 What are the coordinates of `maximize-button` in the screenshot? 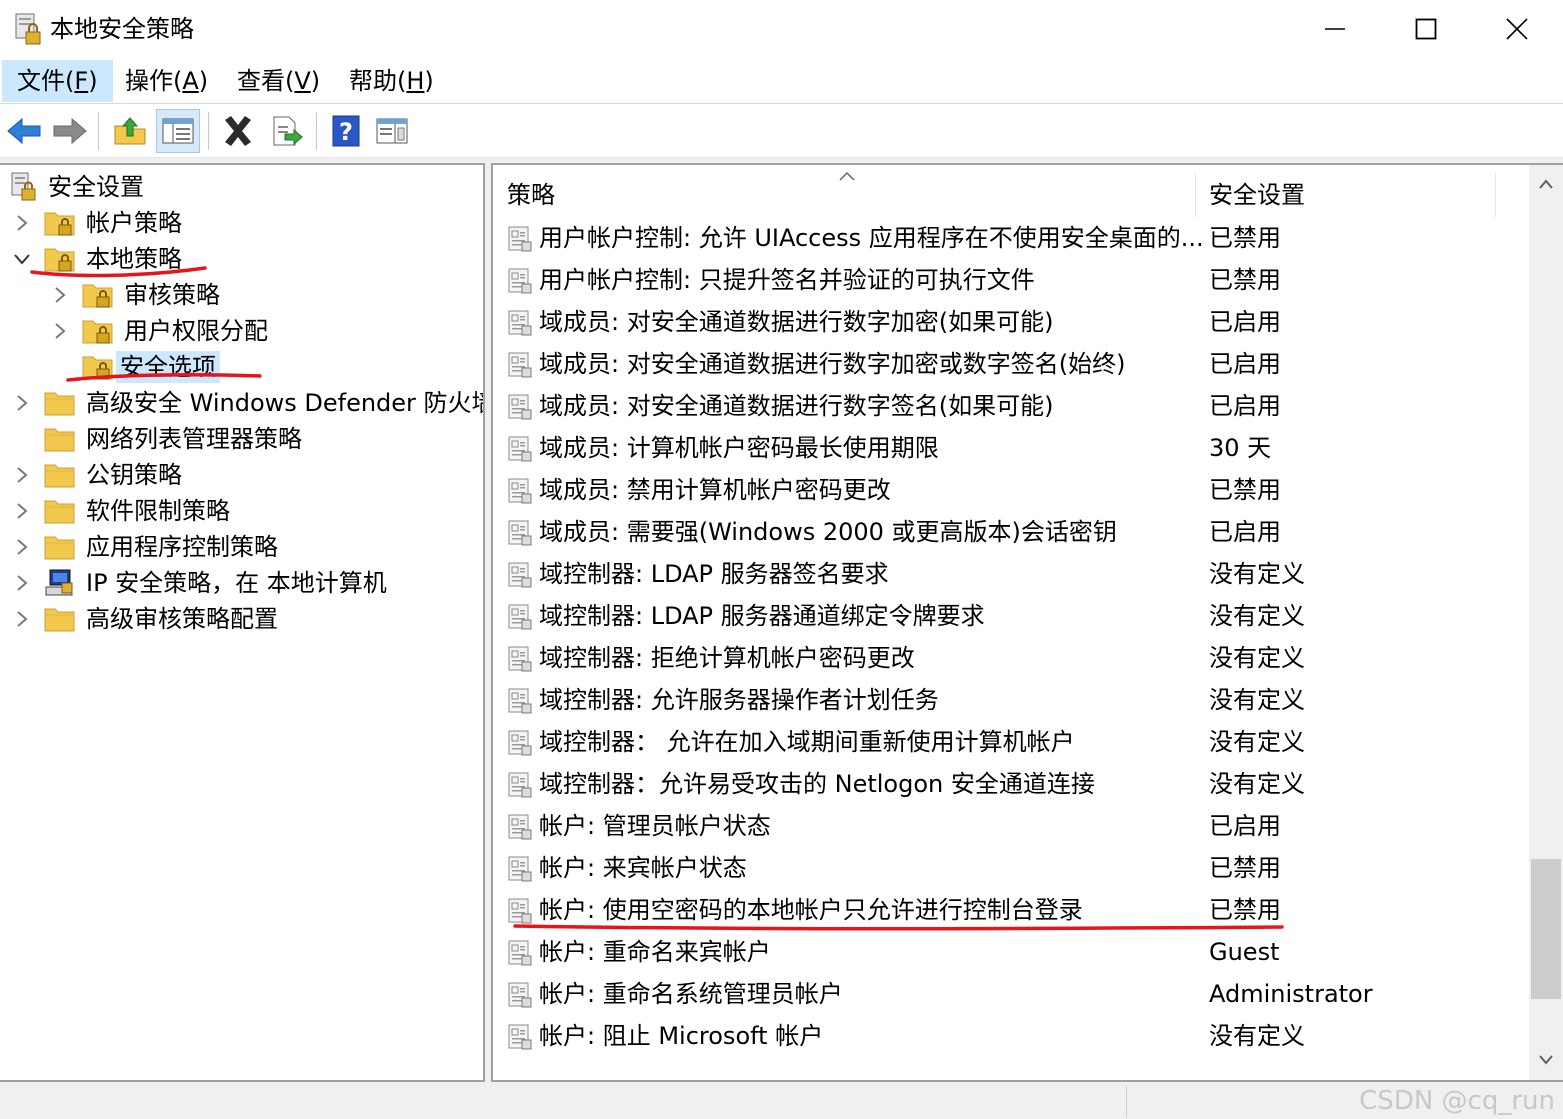 It's located at (1426, 29).